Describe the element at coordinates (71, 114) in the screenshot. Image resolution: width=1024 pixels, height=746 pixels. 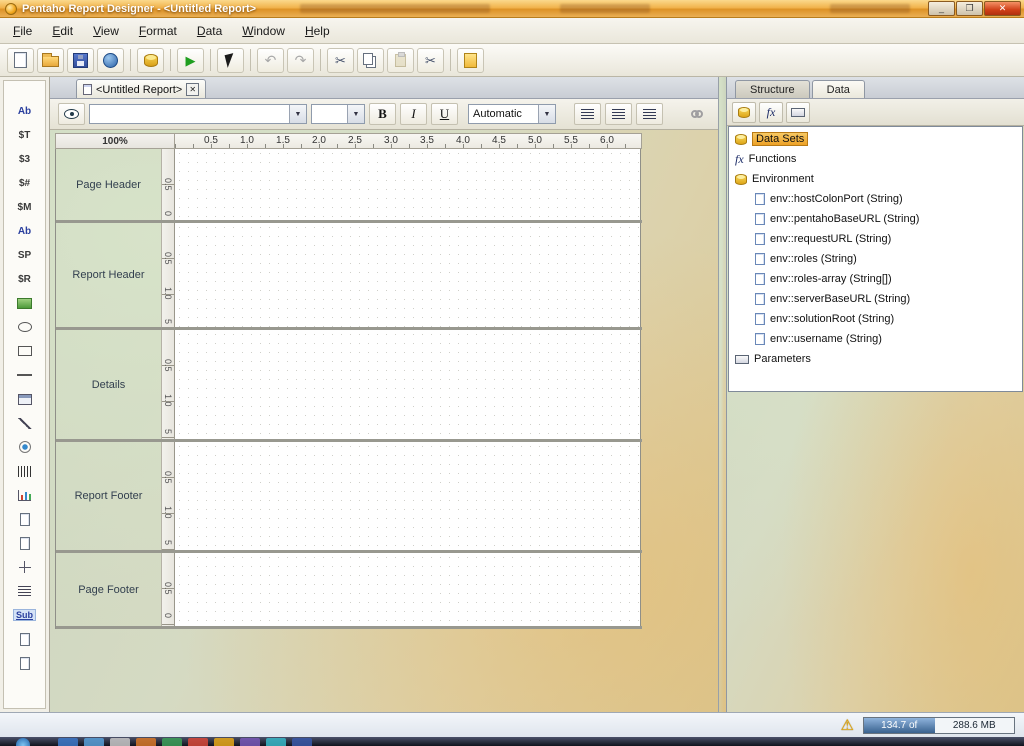
I see `preview-toggle-button` at that location.